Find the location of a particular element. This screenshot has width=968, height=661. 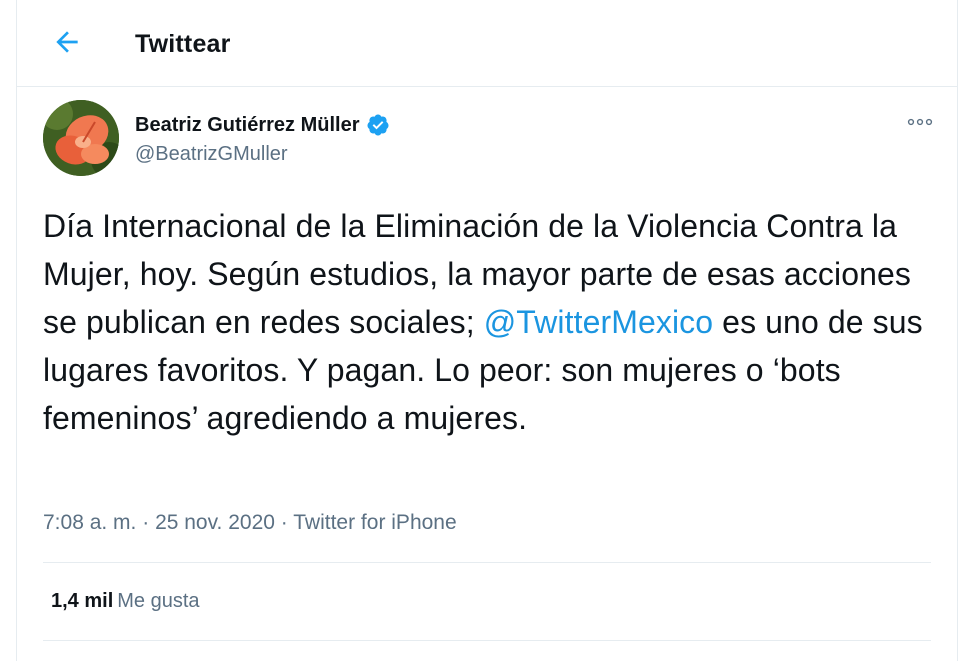

likes-count: 1,4 mil is located at coordinates (82, 601).